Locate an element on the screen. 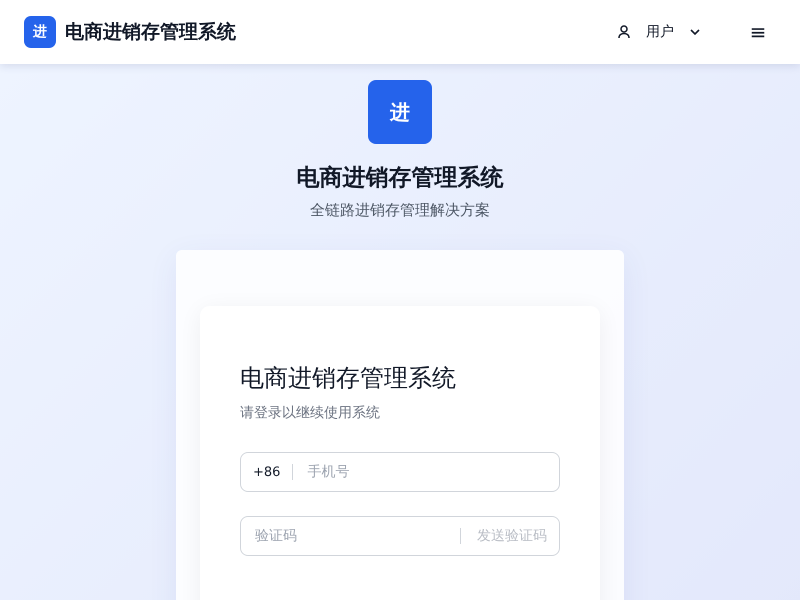 The image size is (800, 600). menu-button: ≡ is located at coordinates (758, 32).